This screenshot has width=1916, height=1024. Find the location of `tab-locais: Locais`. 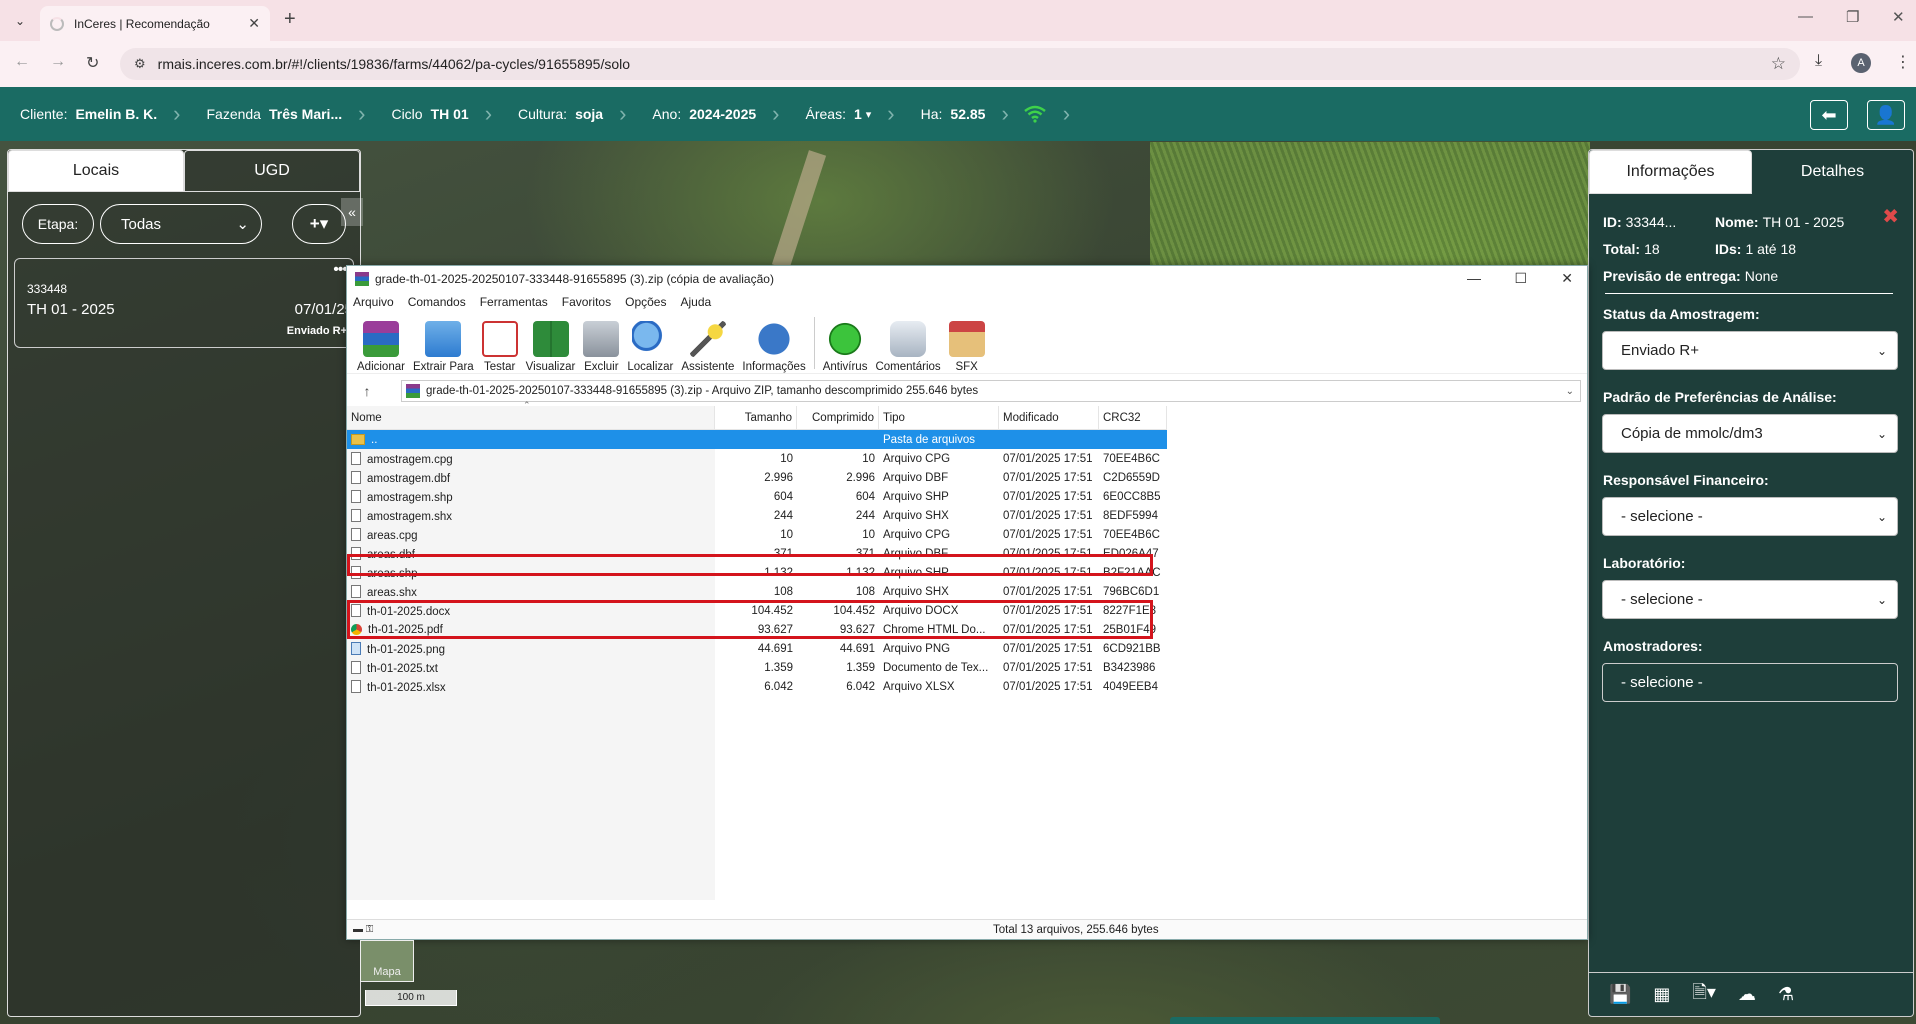

tab-locais: Locais is located at coordinates (96, 171).